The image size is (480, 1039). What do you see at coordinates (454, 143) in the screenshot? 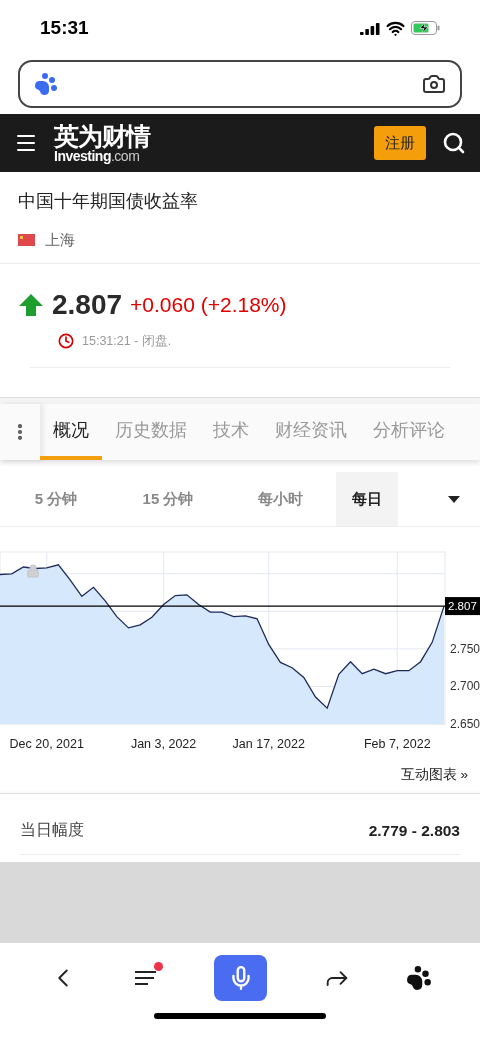
I see `search-icon` at bounding box center [454, 143].